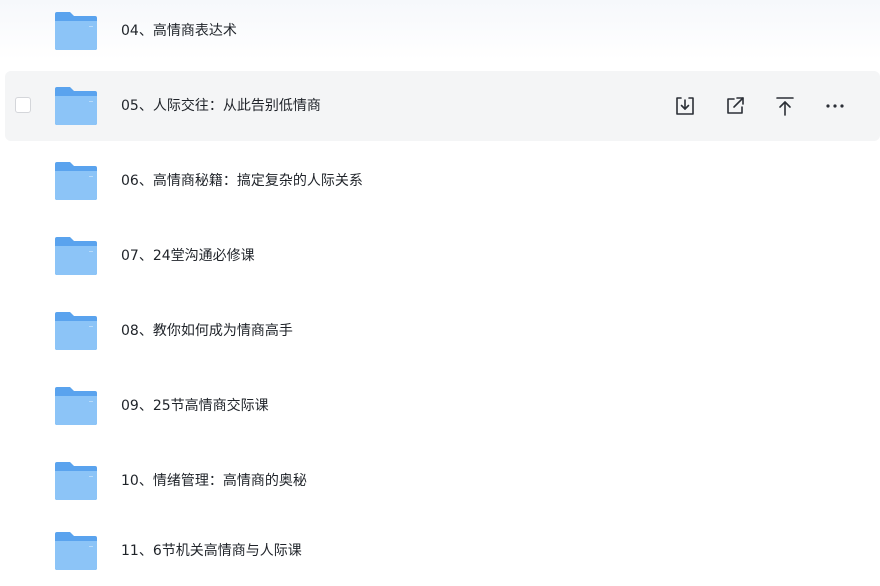 The width and height of the screenshot is (880, 586). What do you see at coordinates (442, 331) in the screenshot?
I see `file-row: 08、教你如何成为情商高手` at bounding box center [442, 331].